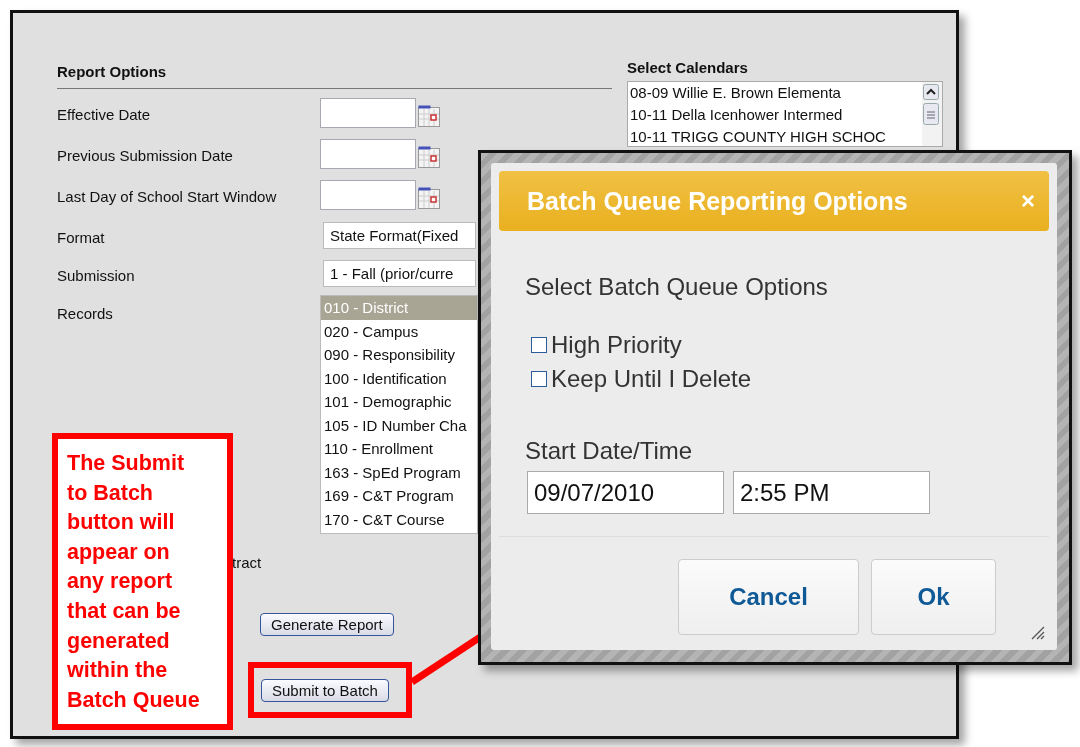 Image resolution: width=1080 pixels, height=747 pixels. Describe the element at coordinates (104, 114) in the screenshot. I see `field-label: Effective Date` at that location.